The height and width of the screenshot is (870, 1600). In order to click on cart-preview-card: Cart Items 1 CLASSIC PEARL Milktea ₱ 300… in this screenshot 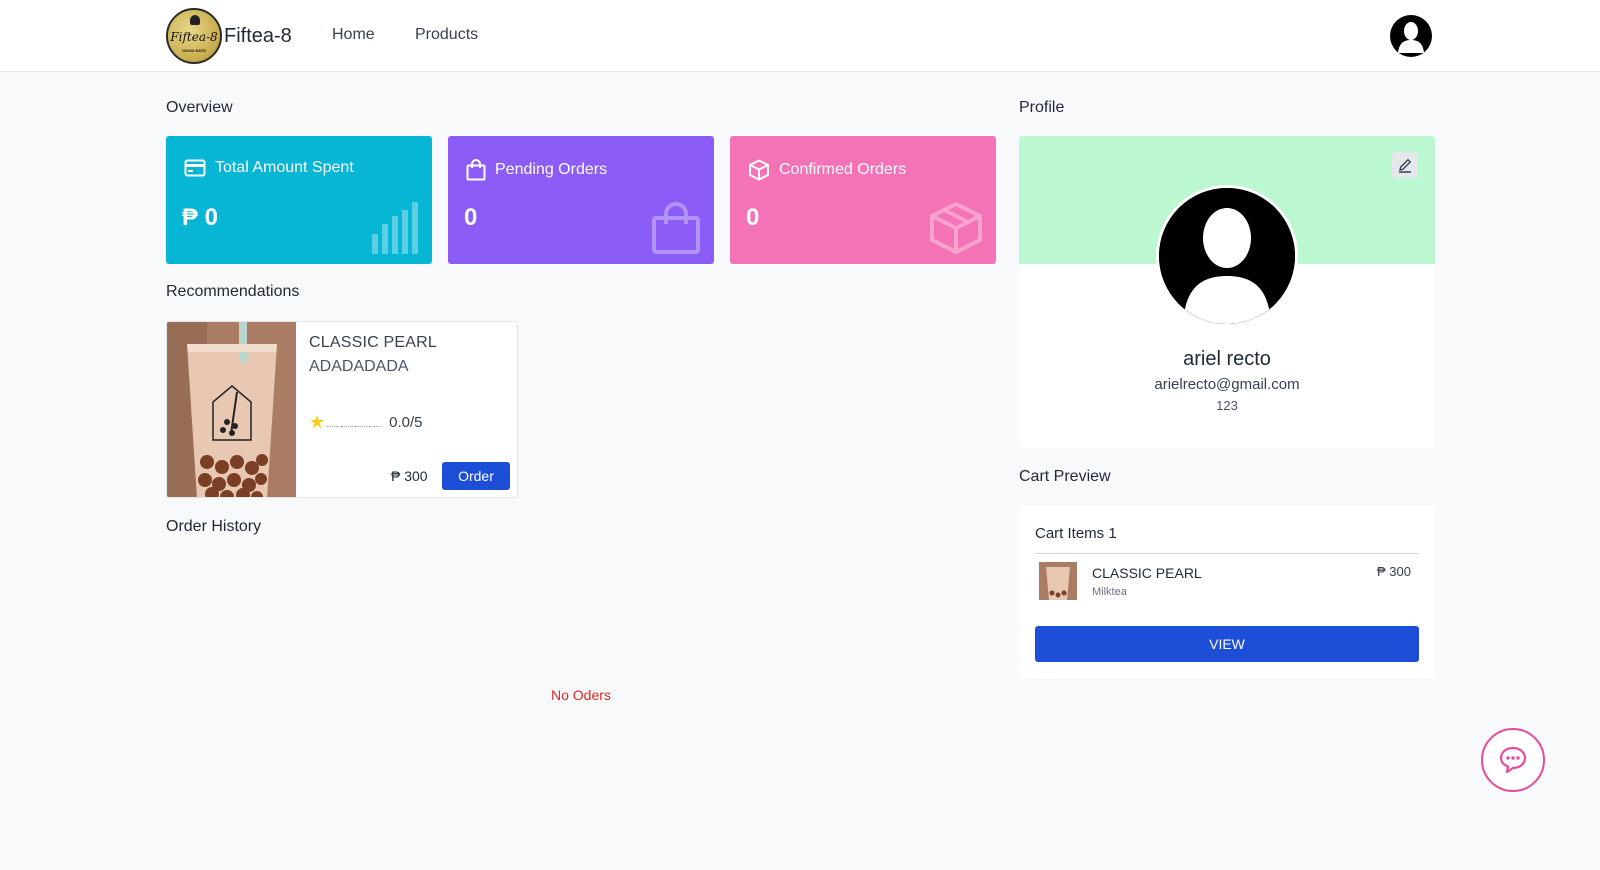, I will do `click(1227, 592)`.